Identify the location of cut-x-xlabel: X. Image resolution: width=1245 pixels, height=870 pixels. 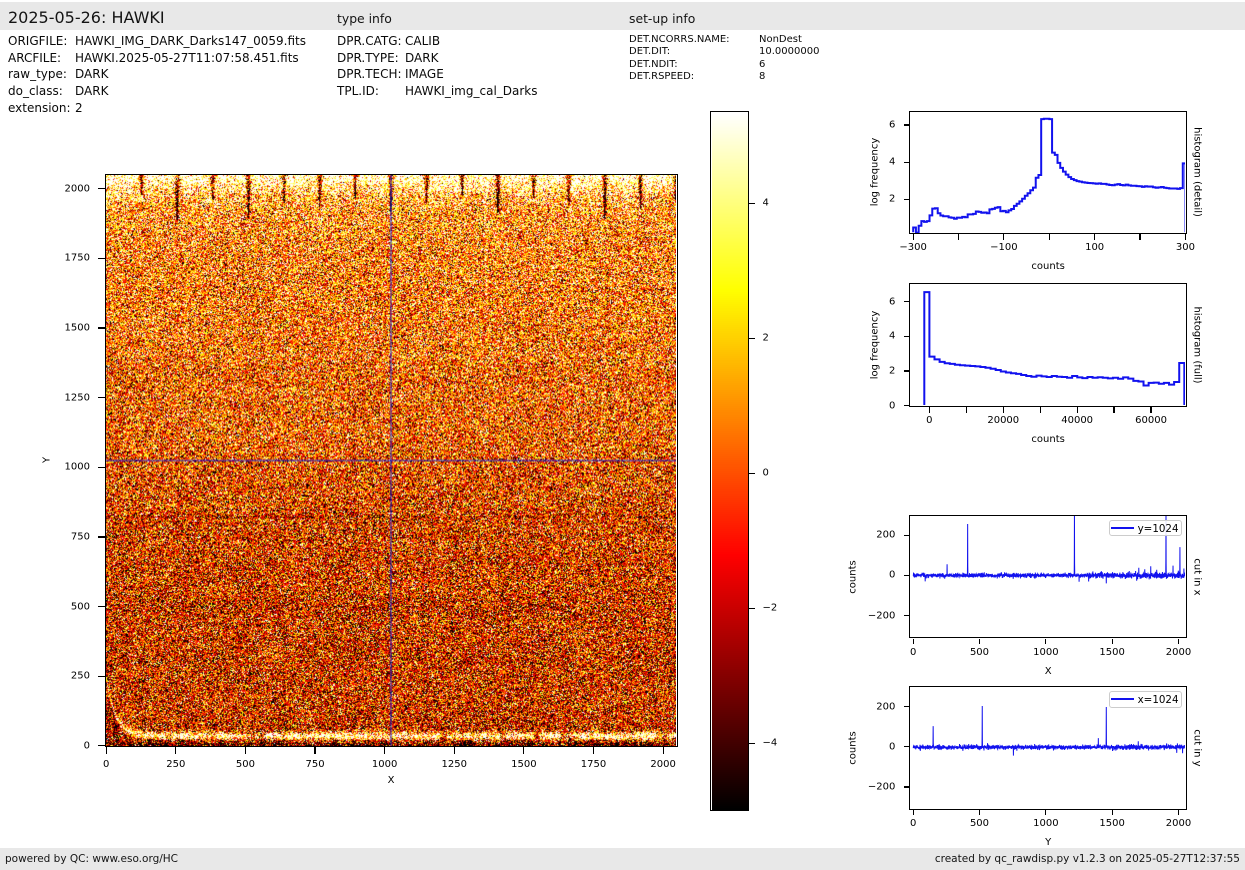
(1048, 671).